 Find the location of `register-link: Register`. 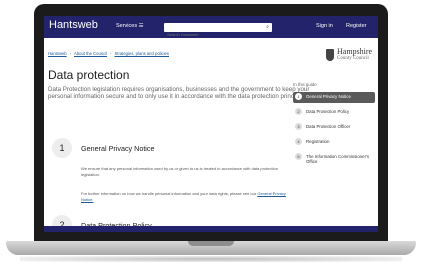

register-link: Register is located at coordinates (356, 26).